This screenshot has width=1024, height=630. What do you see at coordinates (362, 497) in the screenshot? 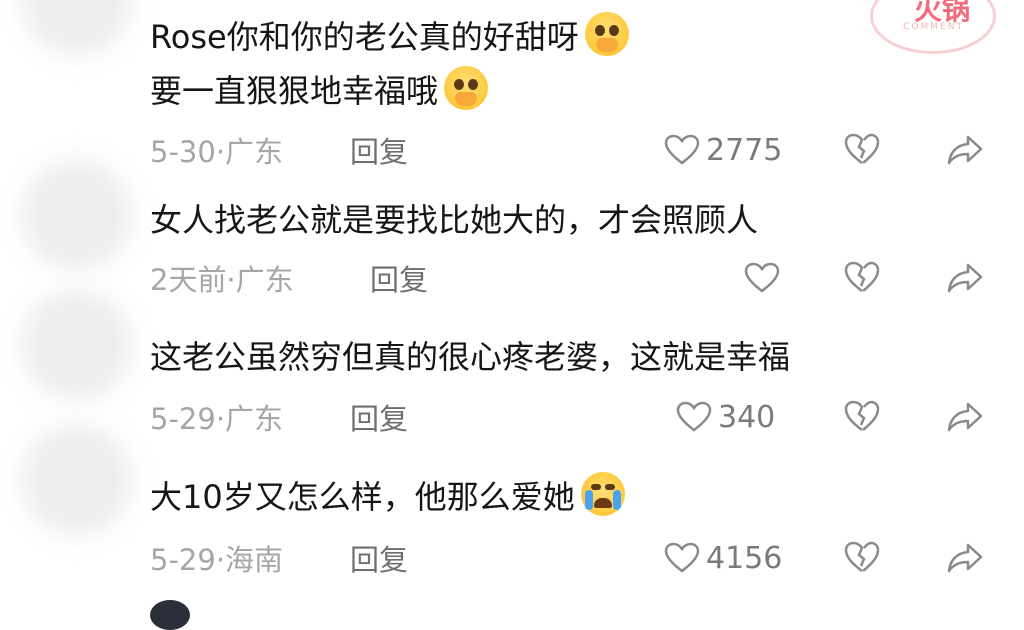
I see `comment-text-line1: 大10岁又怎么样，他那么爱她` at bounding box center [362, 497].